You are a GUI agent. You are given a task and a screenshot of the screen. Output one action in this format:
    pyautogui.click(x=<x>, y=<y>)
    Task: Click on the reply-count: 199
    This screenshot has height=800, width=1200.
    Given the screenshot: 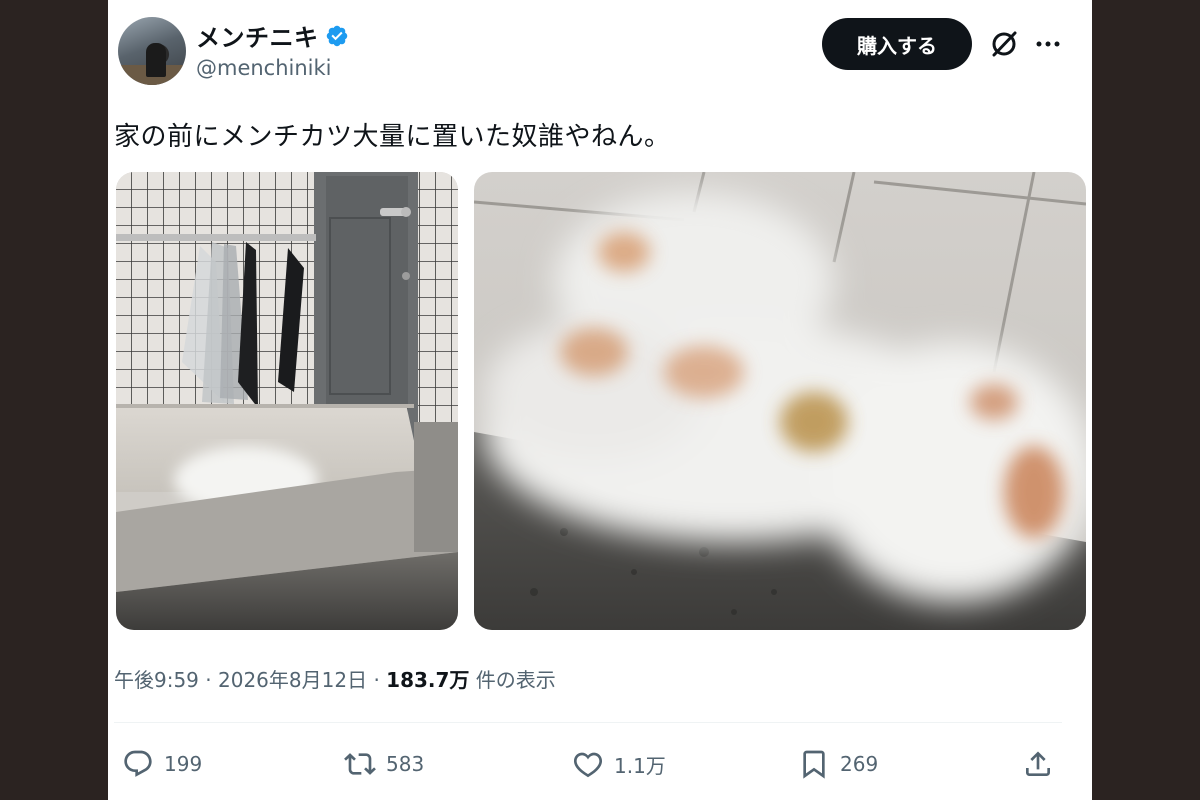 What is the action you would take?
    pyautogui.click(x=183, y=764)
    